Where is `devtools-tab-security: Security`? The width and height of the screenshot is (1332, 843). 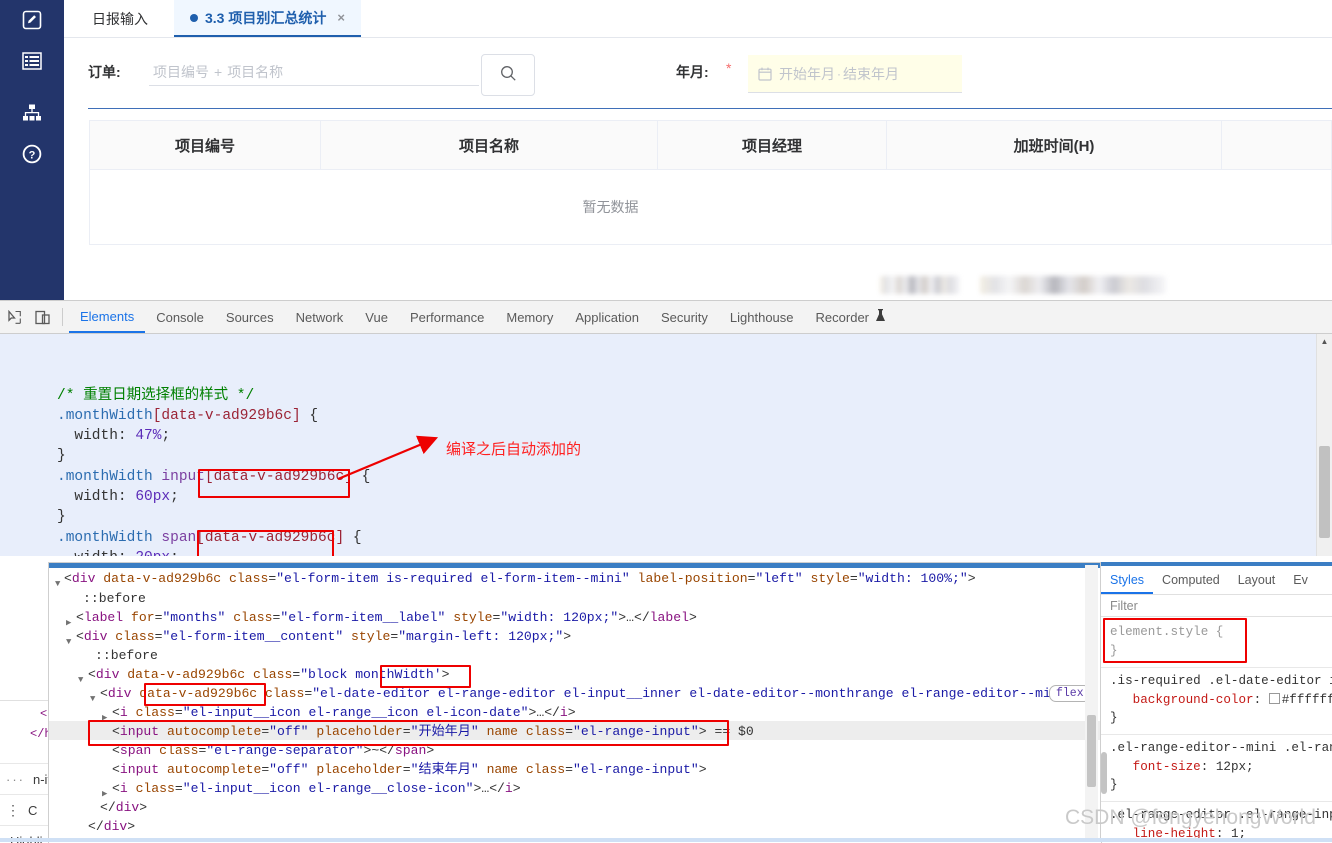
devtools-tab-security: Security is located at coordinates (684, 317).